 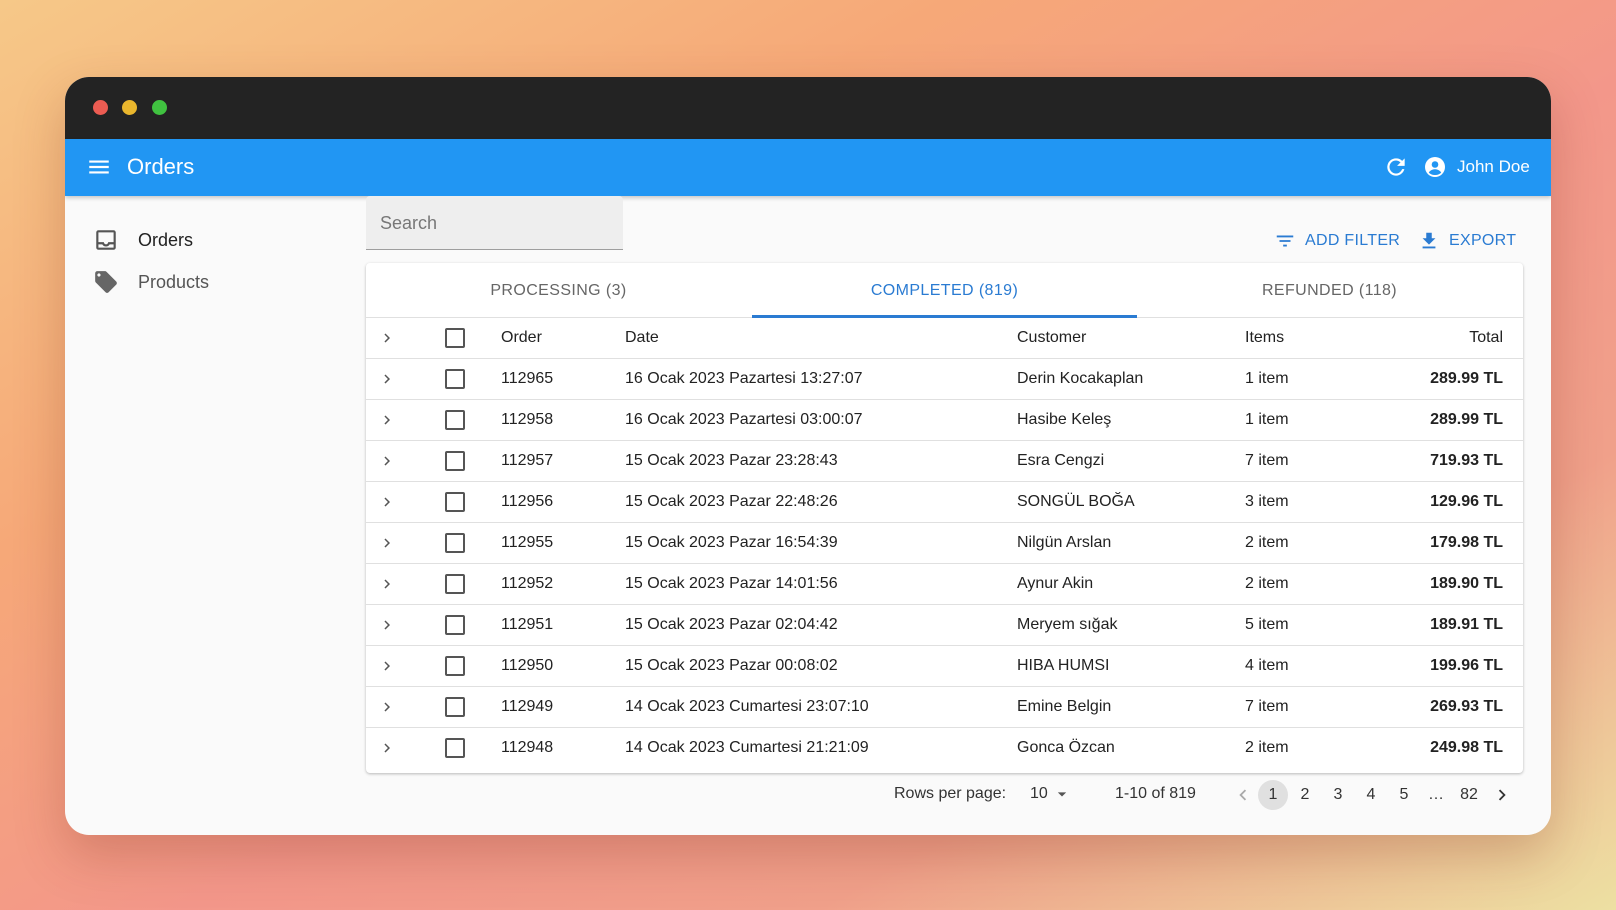 I want to click on order-id: 112949, so click(x=527, y=706).